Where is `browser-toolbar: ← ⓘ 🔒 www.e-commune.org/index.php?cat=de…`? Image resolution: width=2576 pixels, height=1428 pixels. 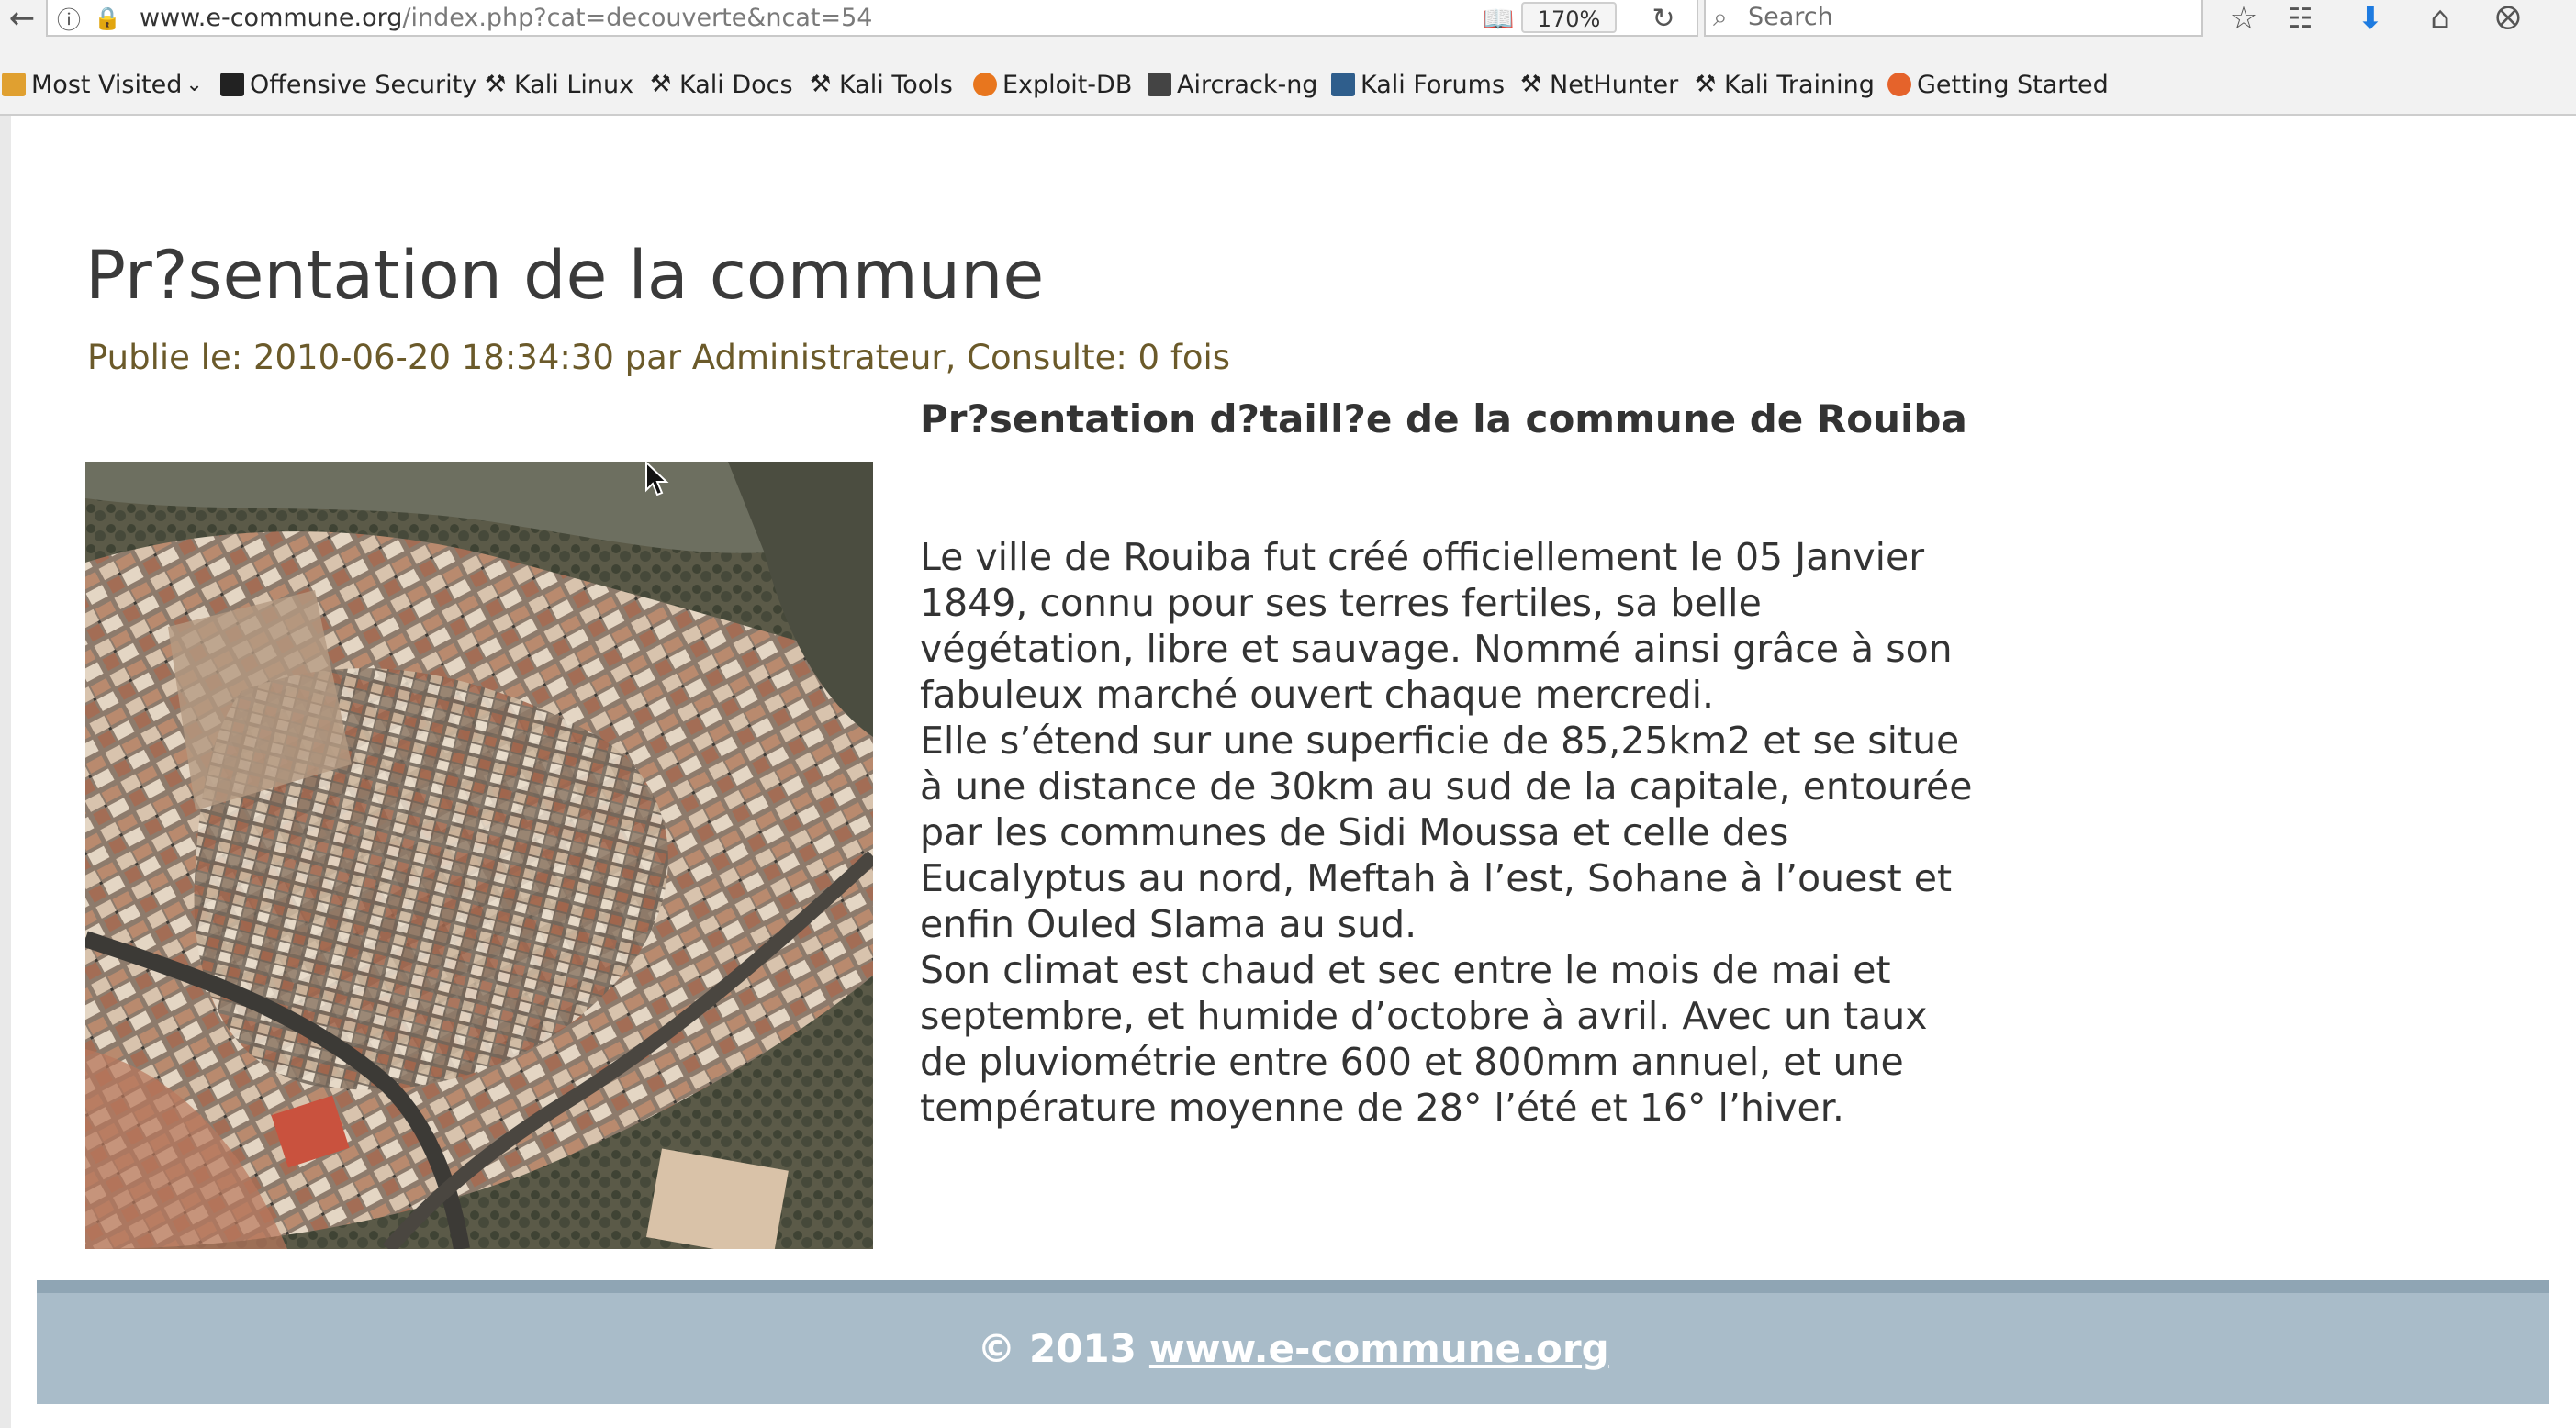
browser-toolbar: ← ⓘ 🔒 www.e-commune.org/index.php?cat=de… is located at coordinates (1288, 20).